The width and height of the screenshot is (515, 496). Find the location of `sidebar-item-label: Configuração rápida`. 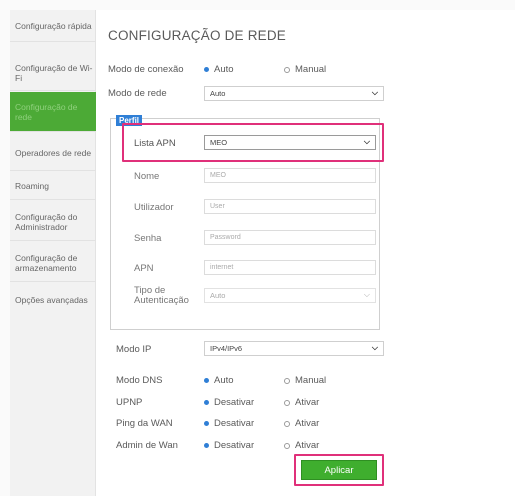

sidebar-item-label: Configuração rápida is located at coordinates (53, 25).